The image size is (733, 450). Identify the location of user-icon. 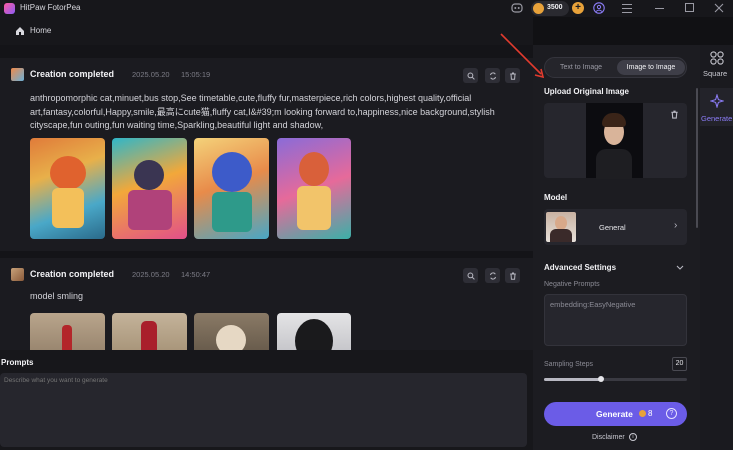
(599, 8).